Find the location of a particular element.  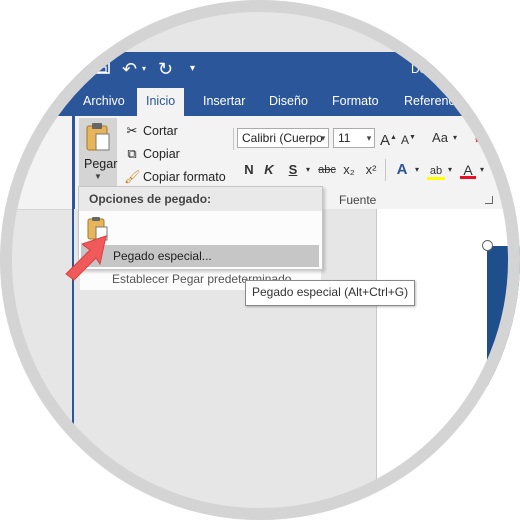

paste-special-tooltip: Pegado especial (Alt+Ctrl+G) is located at coordinates (330, 293).